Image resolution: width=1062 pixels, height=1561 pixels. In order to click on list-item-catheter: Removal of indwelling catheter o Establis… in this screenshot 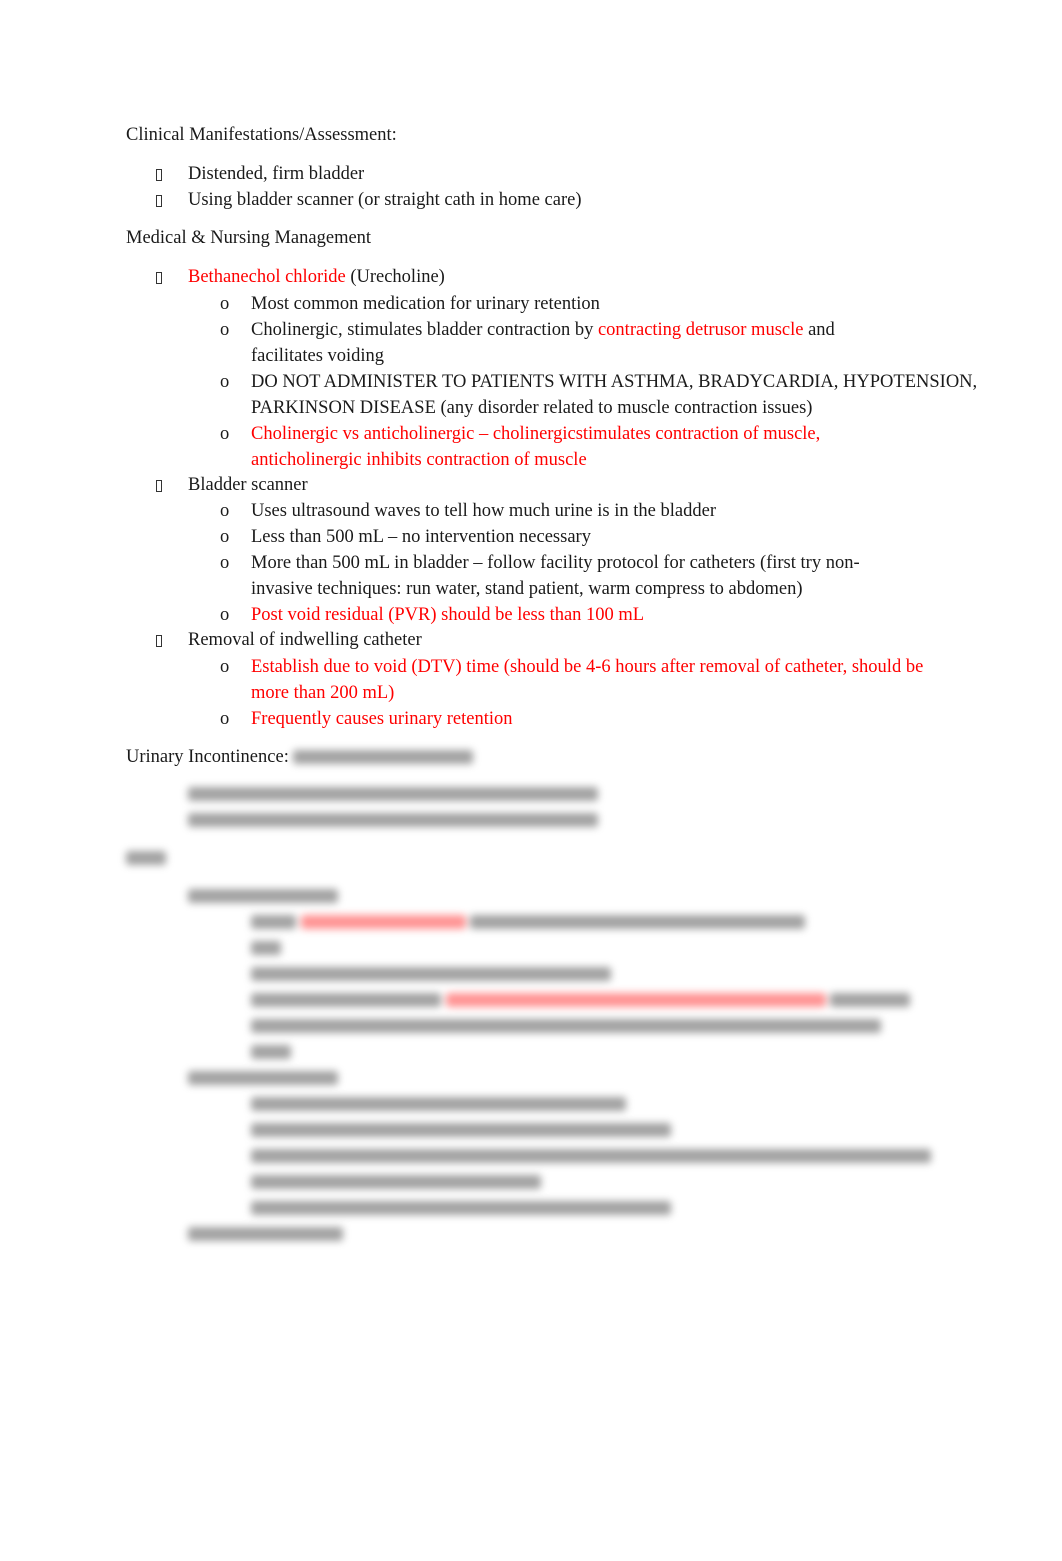, I will do `click(566, 680)`.